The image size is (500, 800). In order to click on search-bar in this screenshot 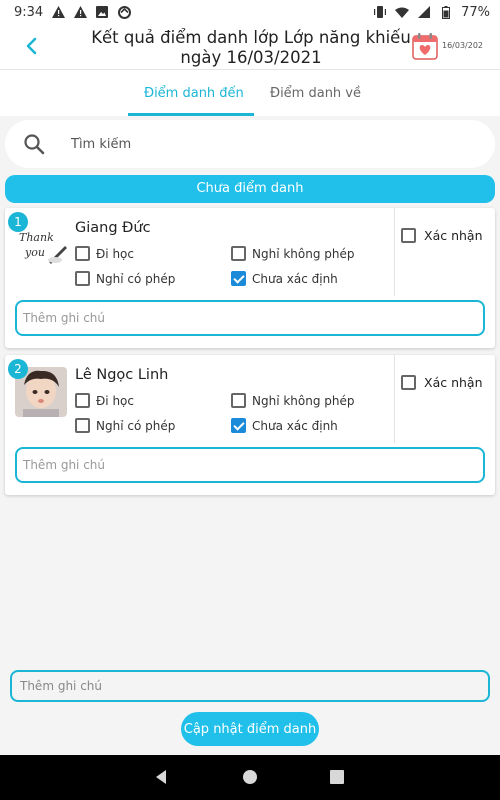, I will do `click(250, 144)`.